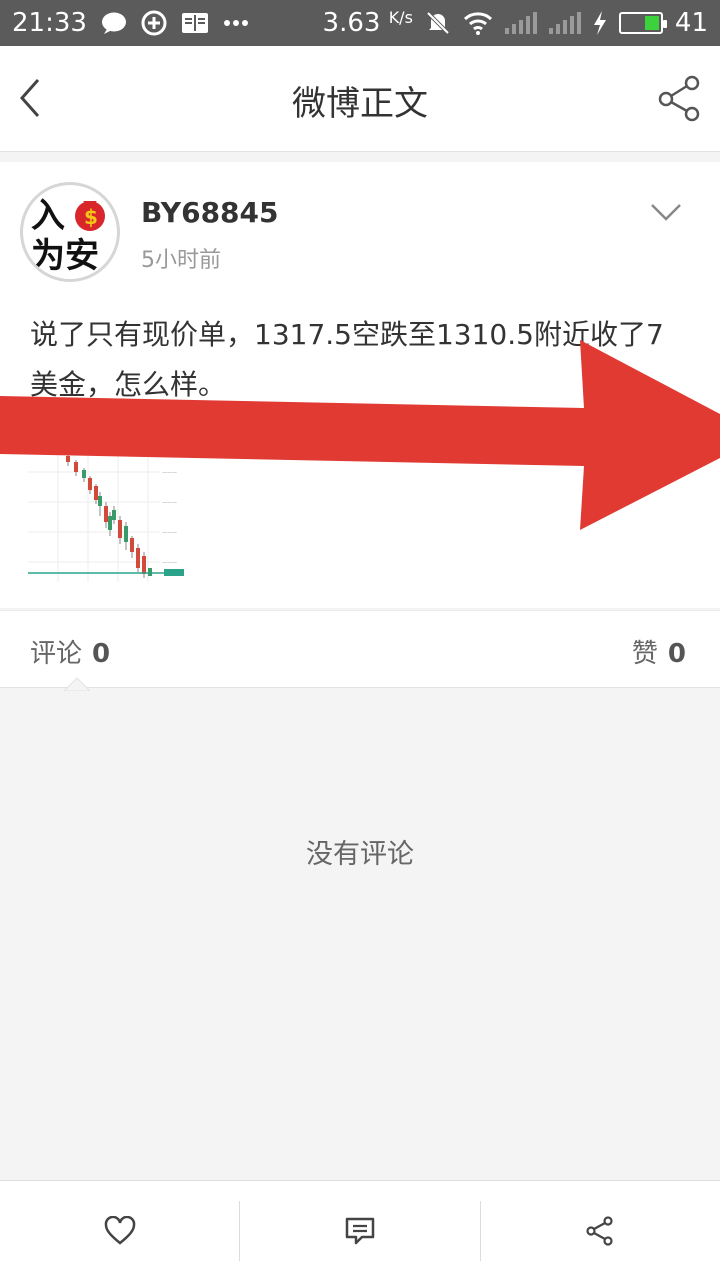 The height and width of the screenshot is (1280, 720). What do you see at coordinates (438, 23) in the screenshot?
I see `mute-icon` at bounding box center [438, 23].